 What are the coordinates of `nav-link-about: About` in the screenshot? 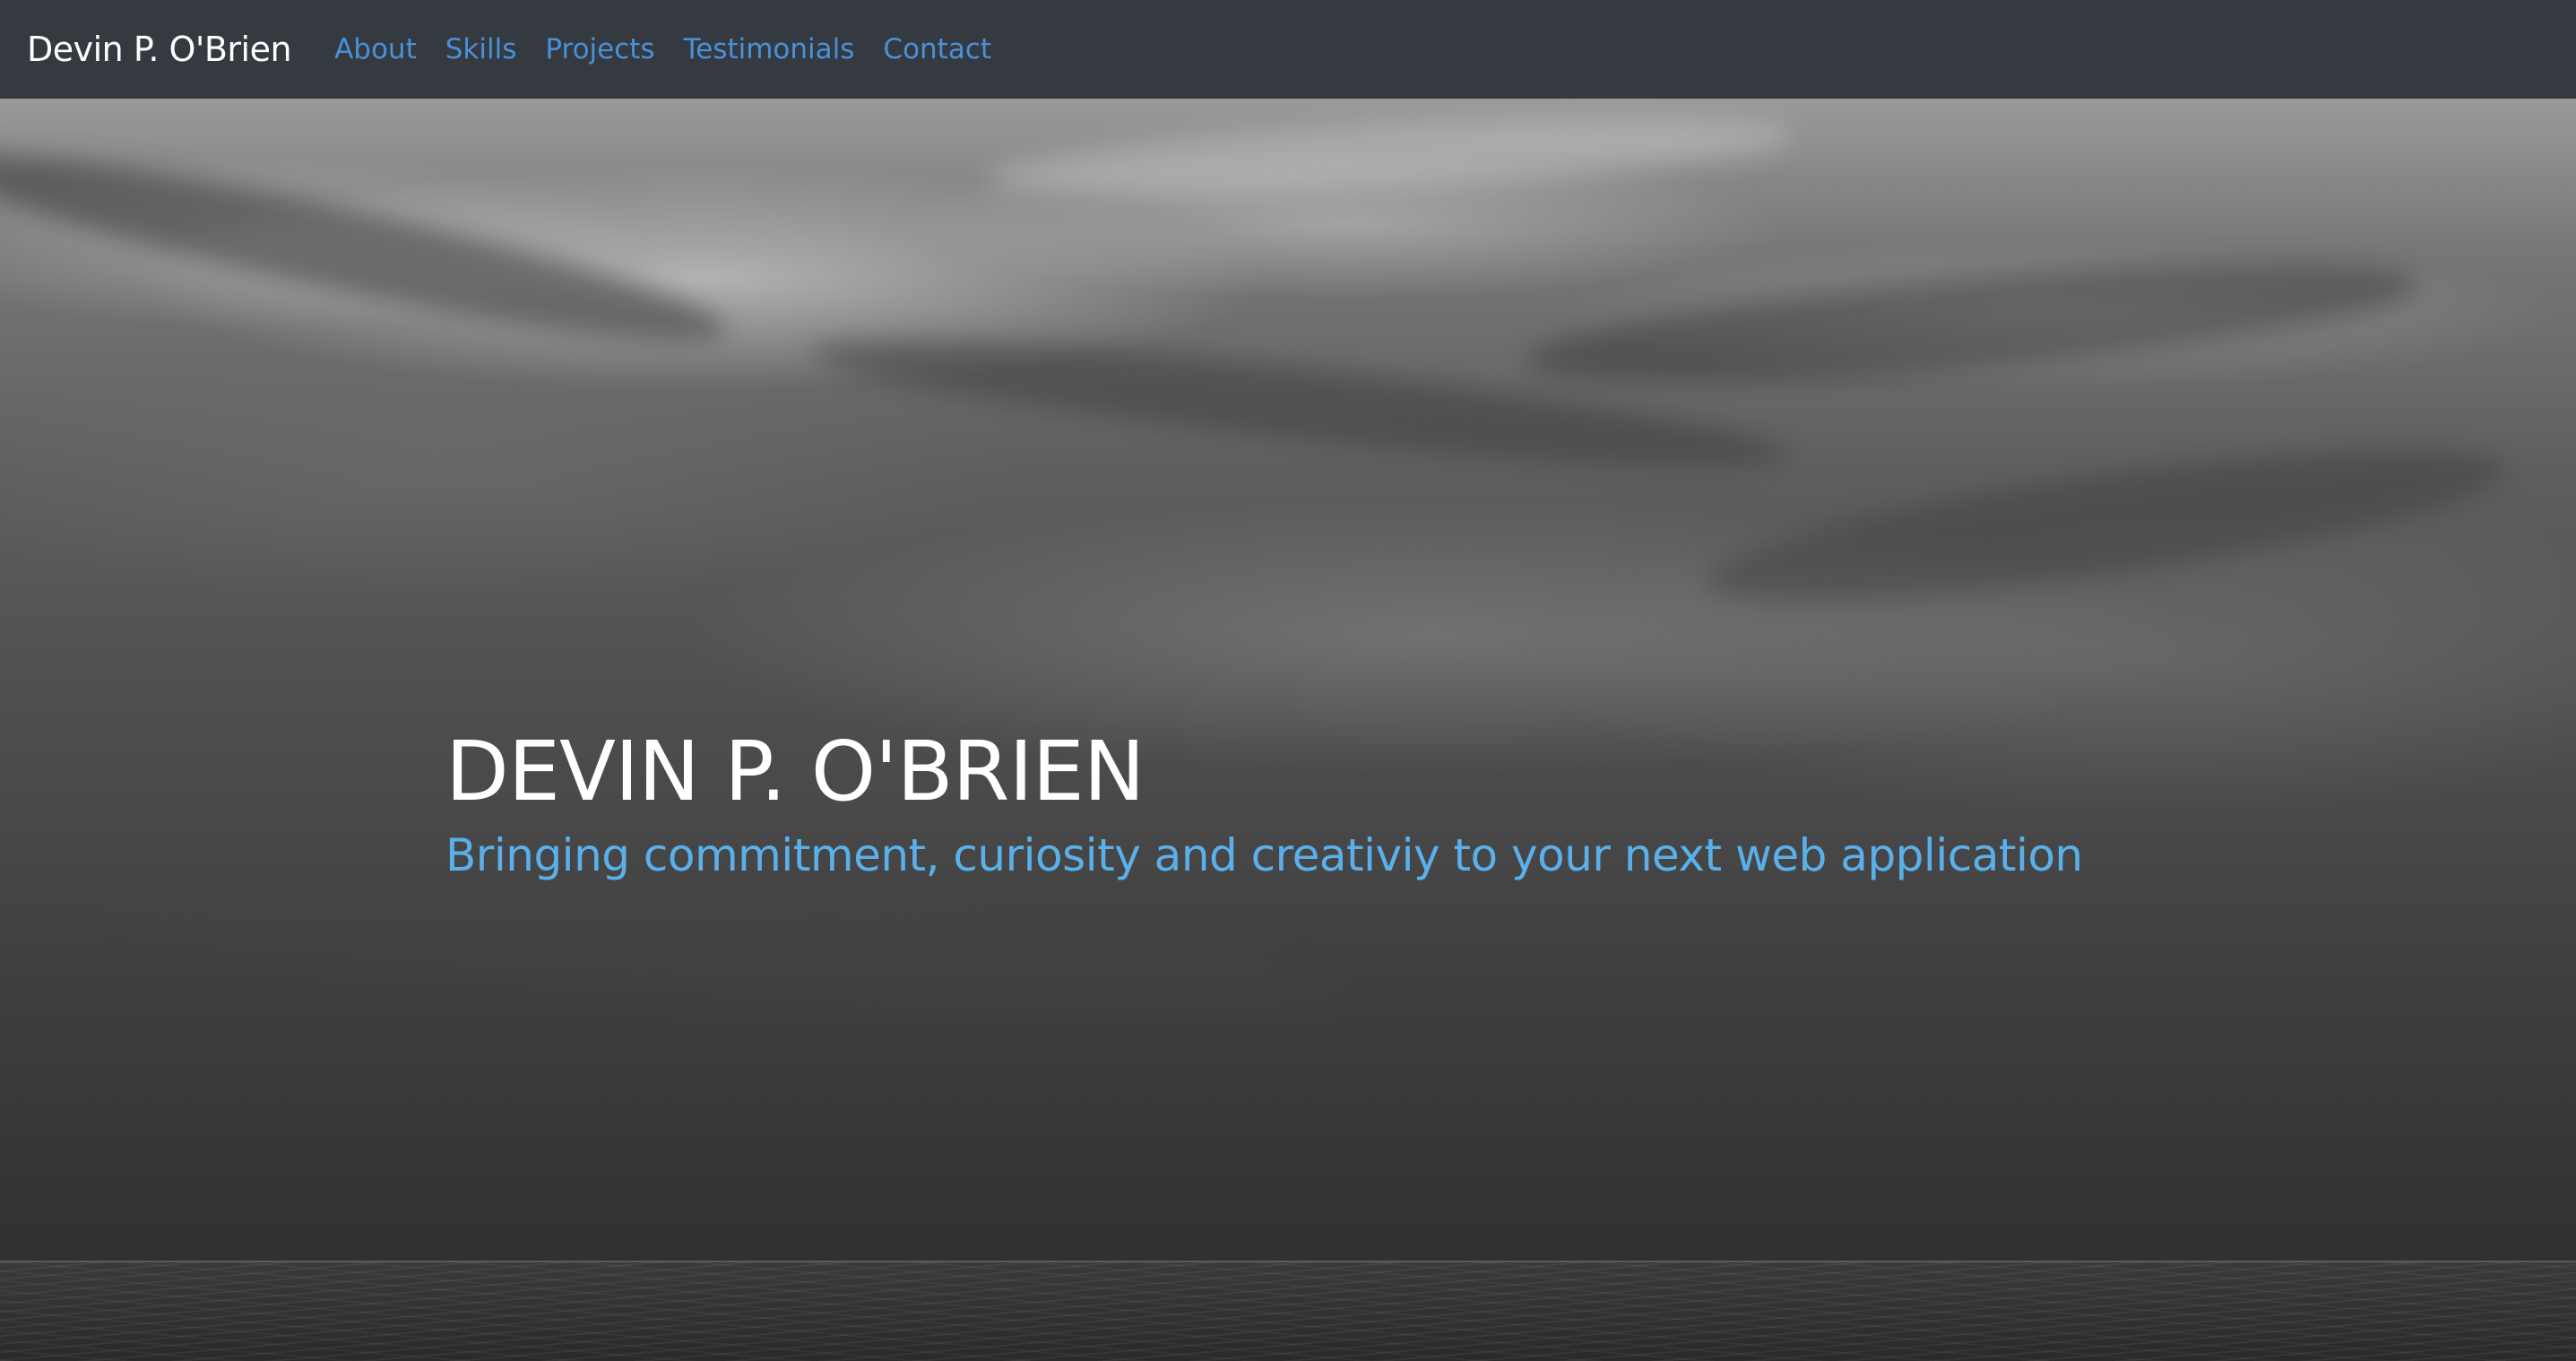 It's located at (375, 49).